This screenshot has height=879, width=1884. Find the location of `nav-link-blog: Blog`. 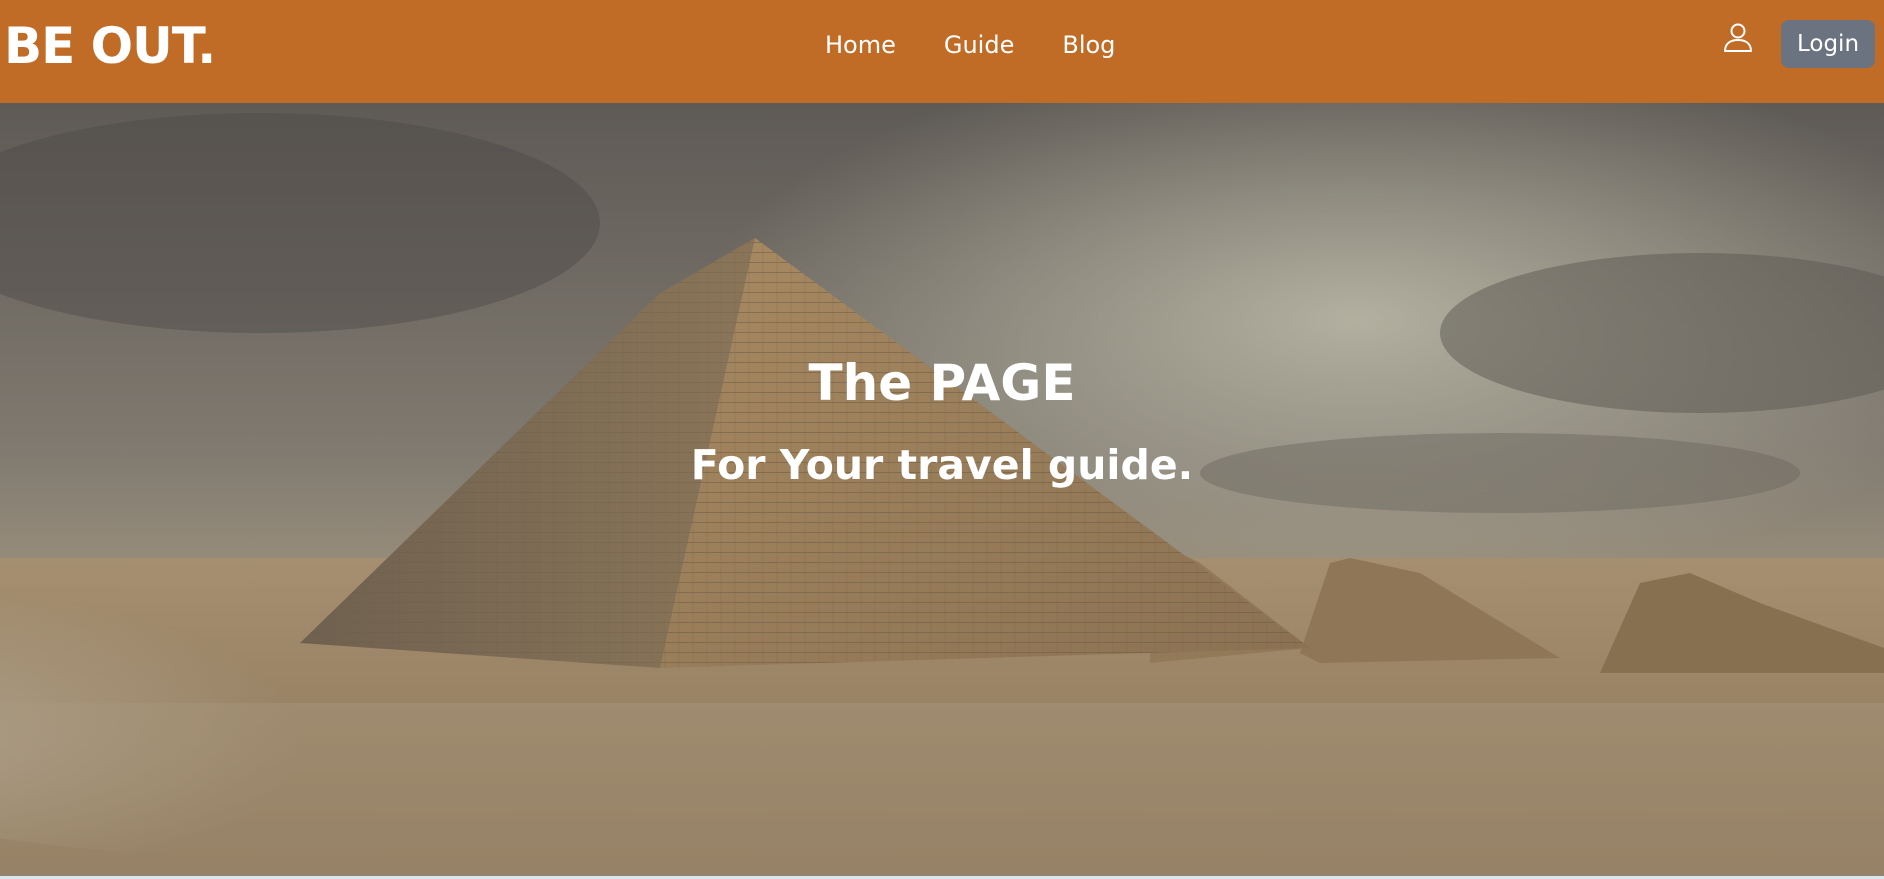

nav-link-blog: Blog is located at coordinates (1088, 45).